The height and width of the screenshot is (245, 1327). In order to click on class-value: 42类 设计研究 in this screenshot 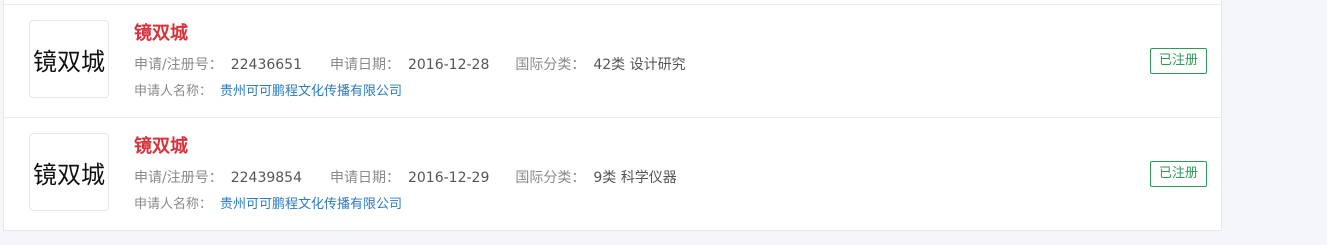, I will do `click(639, 65)`.